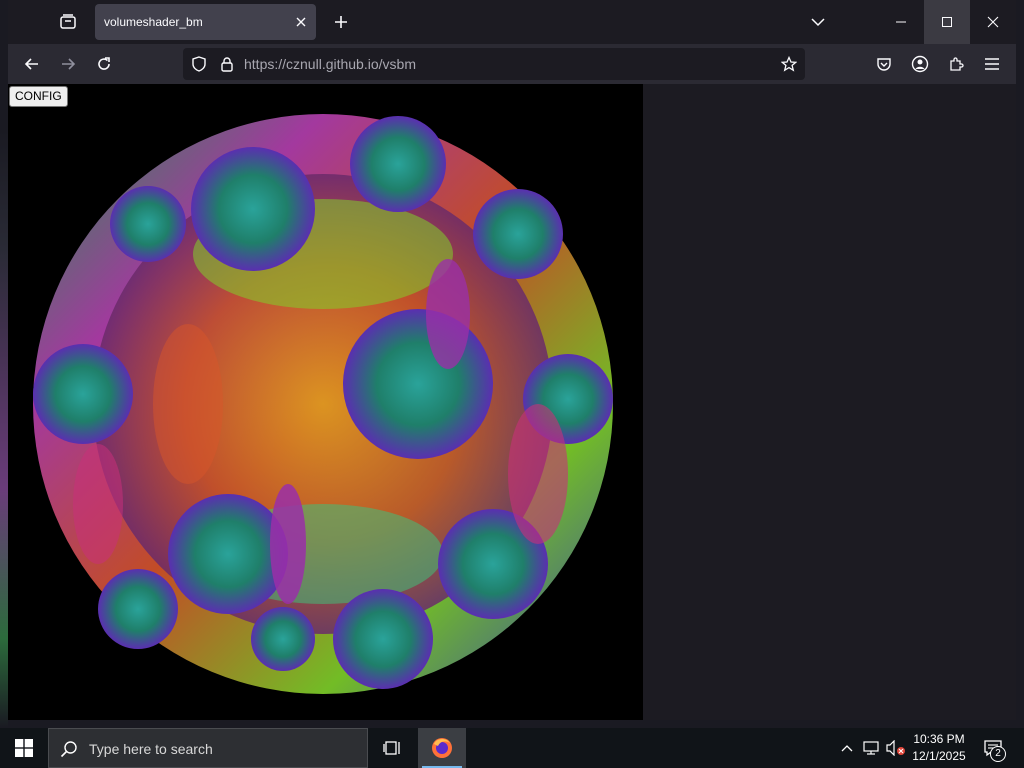  I want to click on desktop-wallpaper-edge, so click(4, 429).